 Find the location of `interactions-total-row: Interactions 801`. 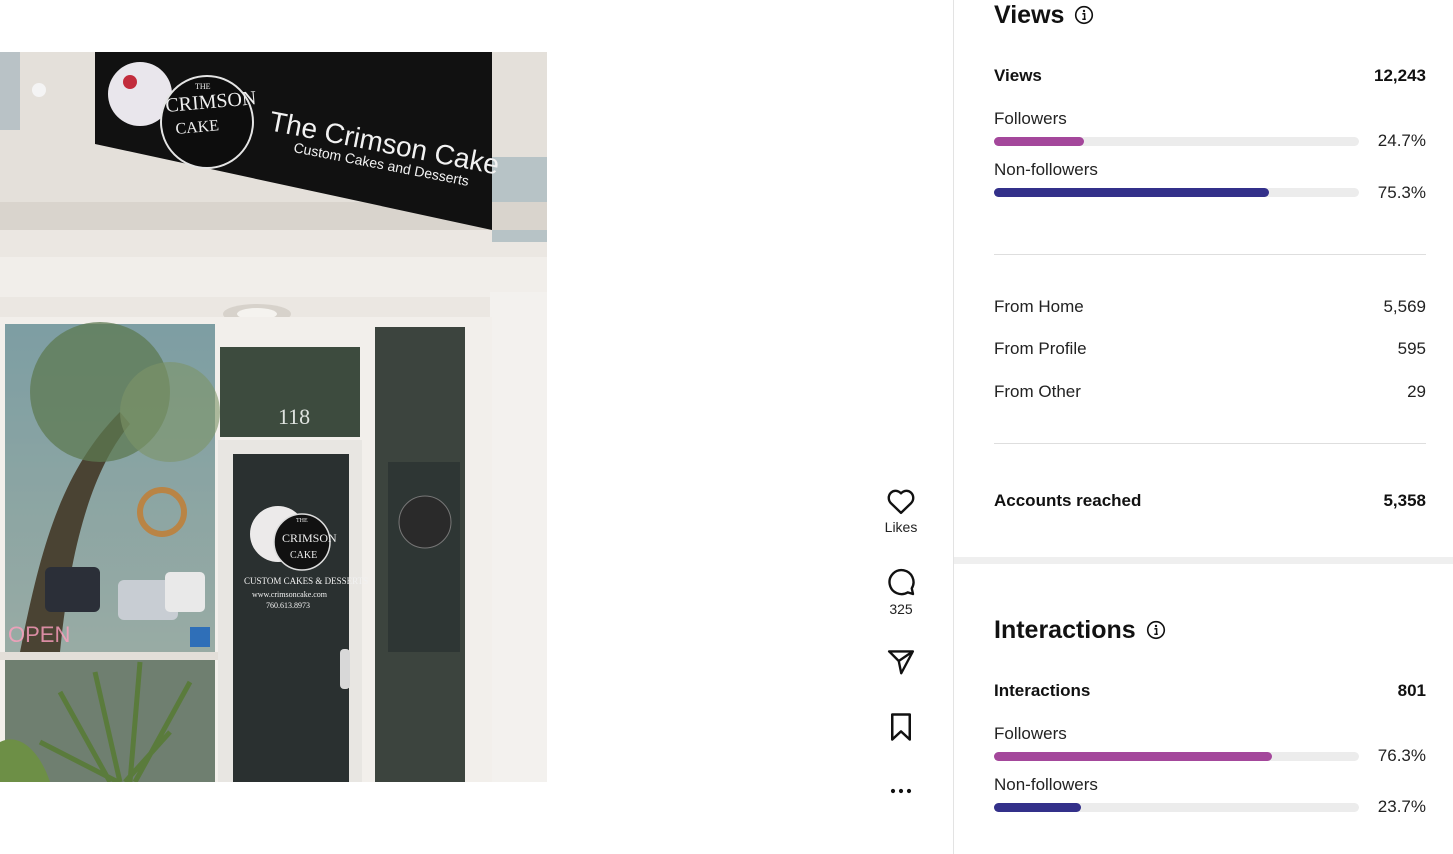

interactions-total-row: Interactions 801 is located at coordinates (1210, 691).